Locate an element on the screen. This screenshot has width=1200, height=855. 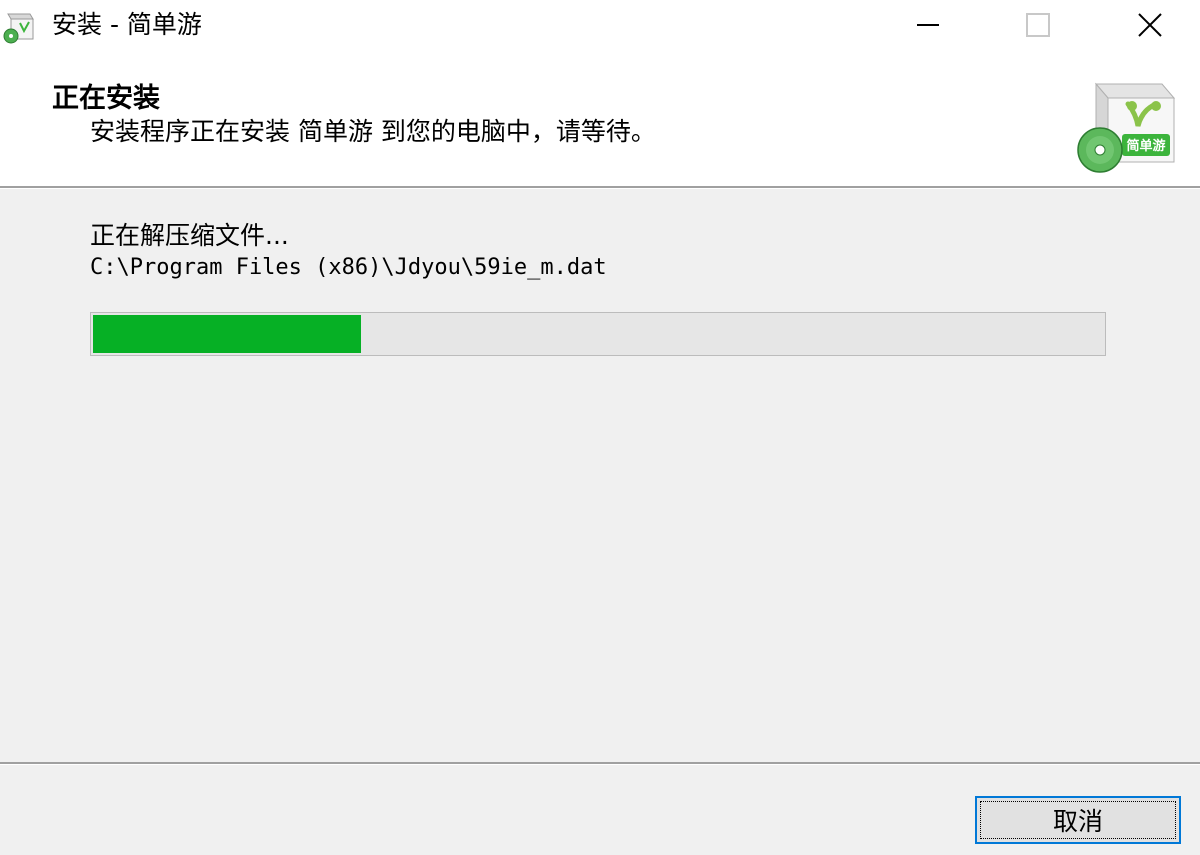
cancel-button: 取消 is located at coordinates (1078, 820).